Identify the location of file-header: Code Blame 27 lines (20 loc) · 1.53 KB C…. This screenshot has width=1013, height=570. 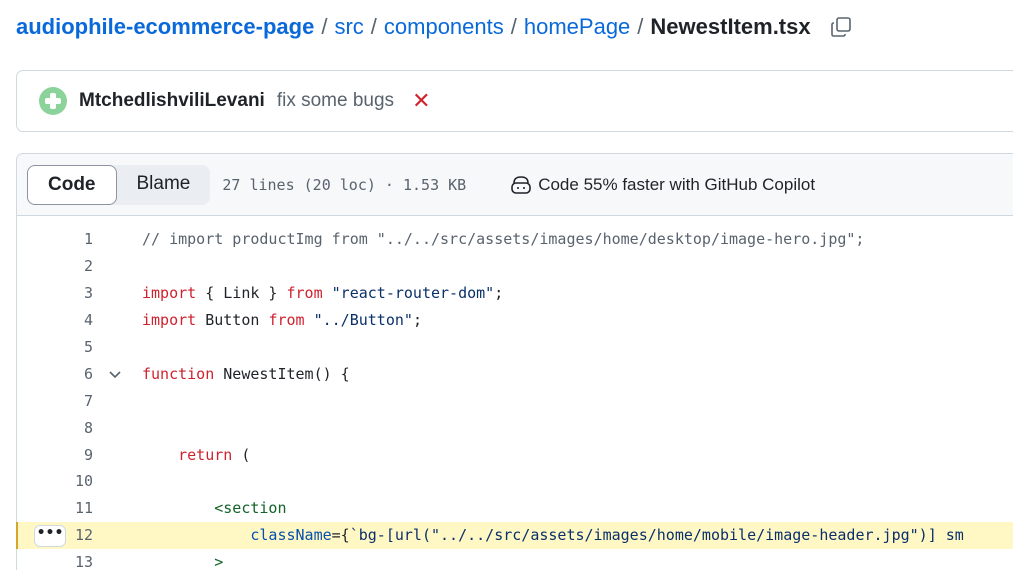
(515, 185).